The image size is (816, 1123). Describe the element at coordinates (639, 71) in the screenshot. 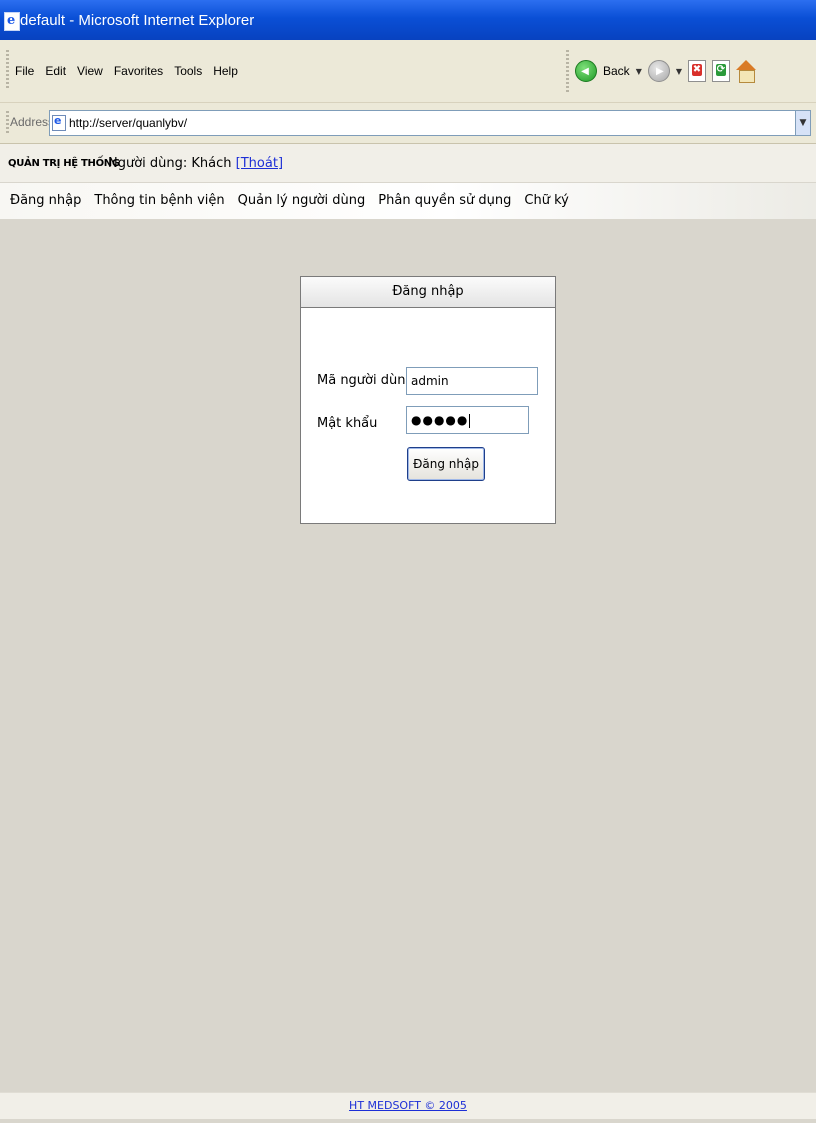

I see `back-dropdown-icon: ▼` at that location.